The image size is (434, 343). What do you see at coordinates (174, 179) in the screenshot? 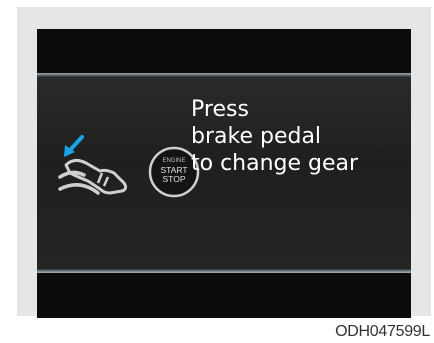
I see `start-button-bottom-label: STOP` at bounding box center [174, 179].